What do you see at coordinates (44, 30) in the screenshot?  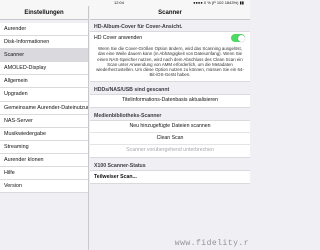 I see `sidebar-item-aurender: Aurender` at bounding box center [44, 30].